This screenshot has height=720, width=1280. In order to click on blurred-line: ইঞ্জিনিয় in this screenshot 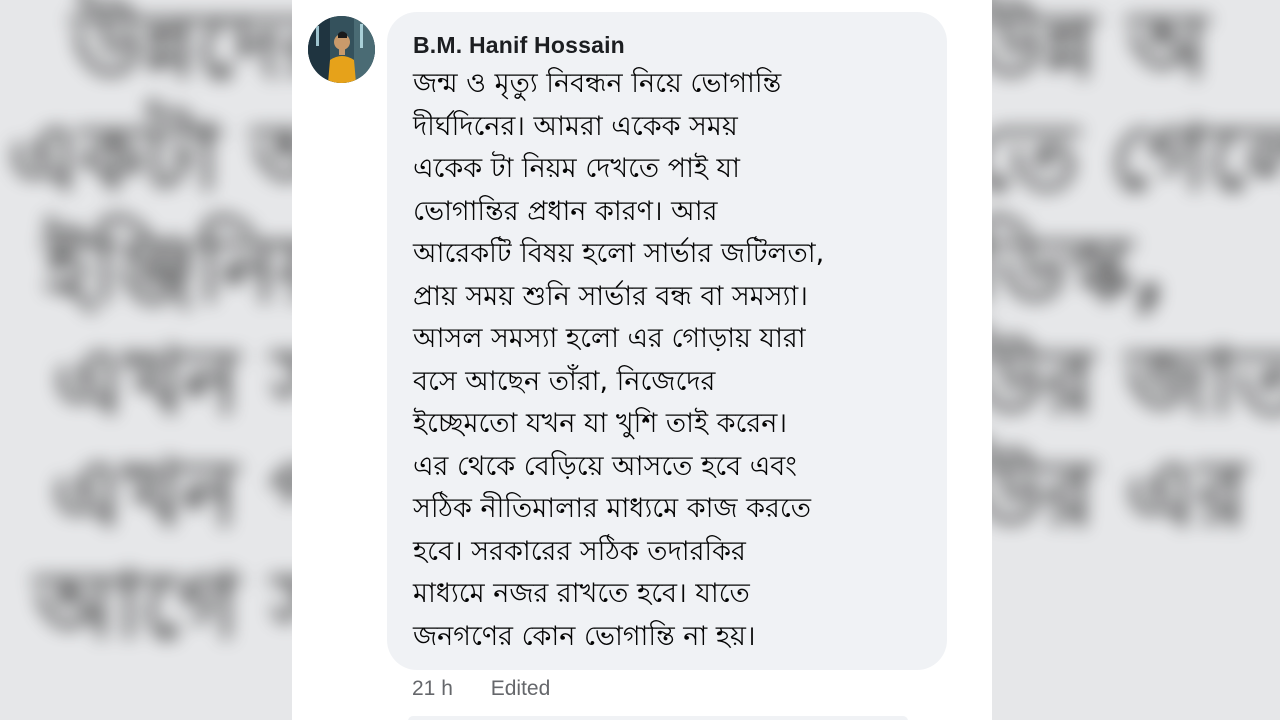, I will do `click(167, 269)`.